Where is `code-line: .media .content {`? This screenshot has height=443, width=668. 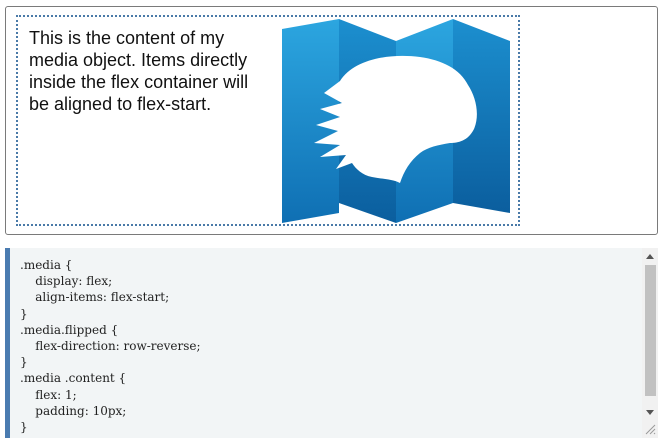 code-line: .media .content { is located at coordinates (73, 378).